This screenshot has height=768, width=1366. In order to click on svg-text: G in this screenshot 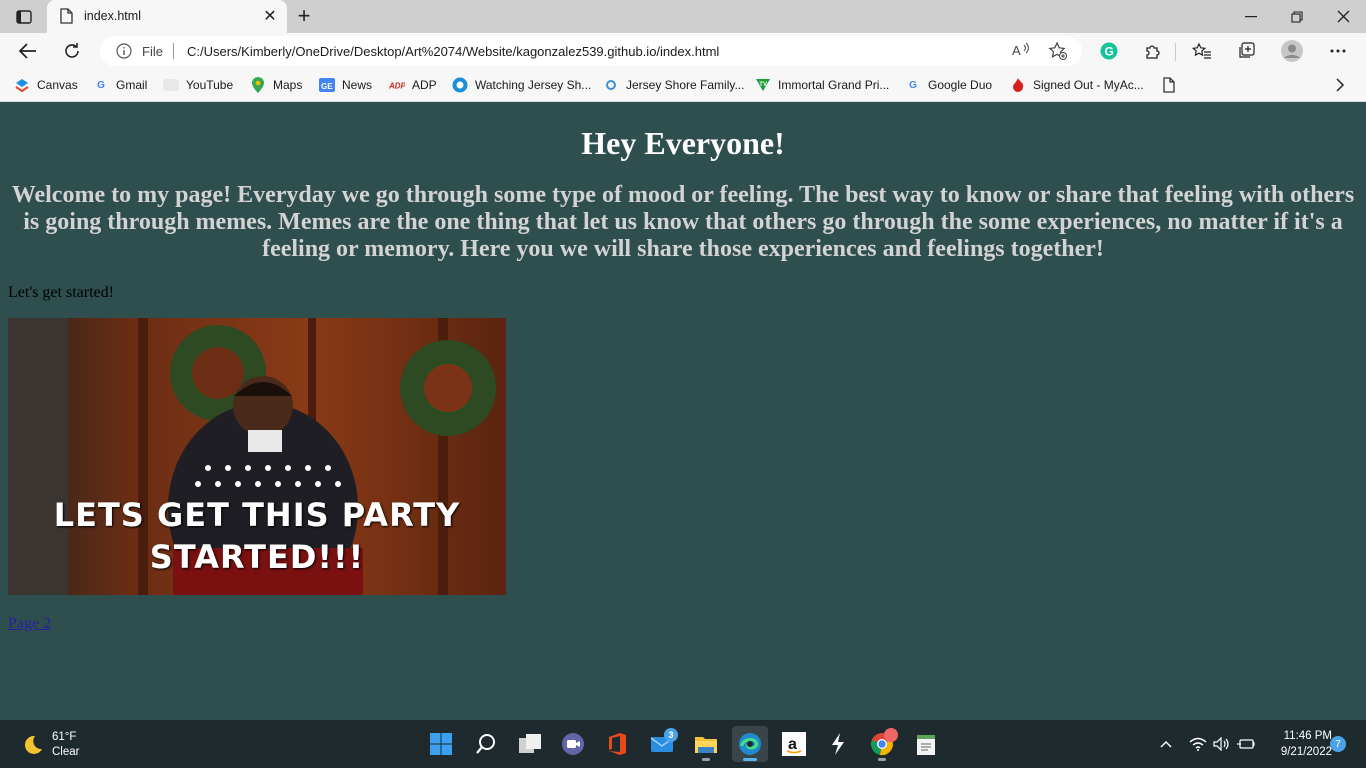, I will do `click(1109, 52)`.